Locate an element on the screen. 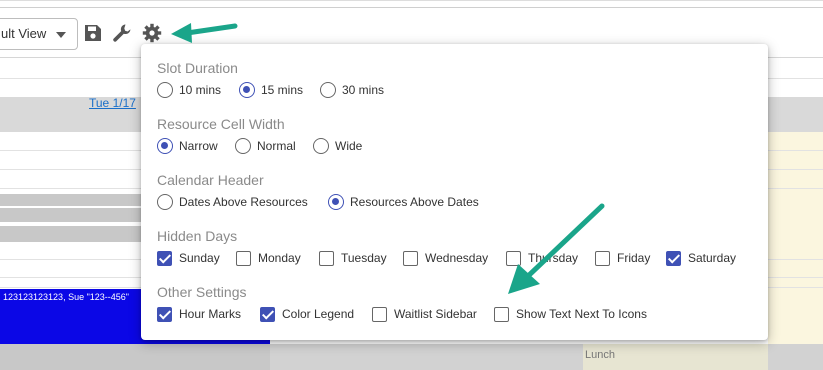 Image resolution: width=823 pixels, height=370 pixels. radio-dates-above-resources: Dates Above Resources is located at coordinates (232, 202).